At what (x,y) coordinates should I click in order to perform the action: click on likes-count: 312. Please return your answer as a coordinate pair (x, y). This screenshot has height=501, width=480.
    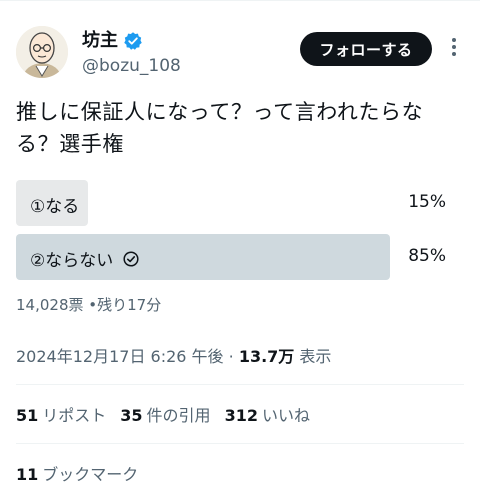
    Looking at the image, I should click on (241, 415).